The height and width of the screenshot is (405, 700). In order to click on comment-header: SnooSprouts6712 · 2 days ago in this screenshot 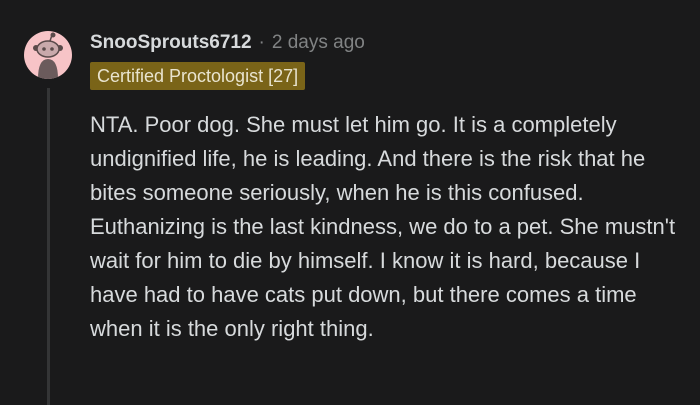, I will do `click(227, 43)`.